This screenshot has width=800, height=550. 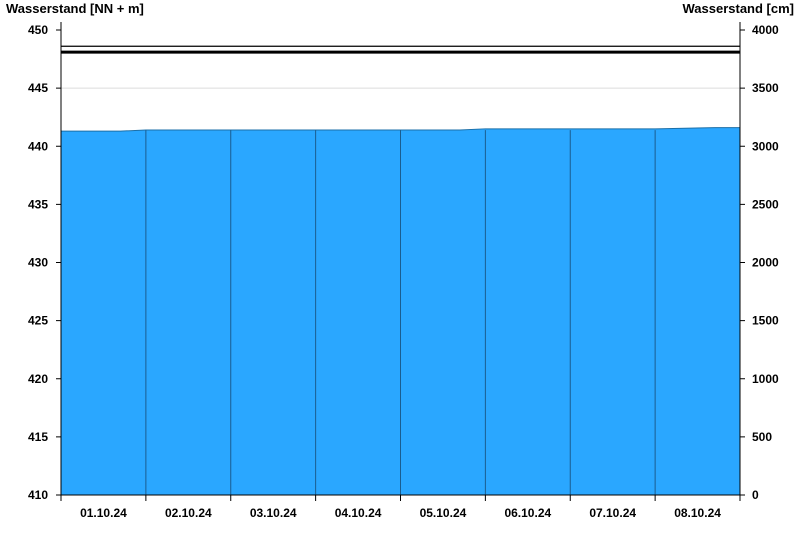 I want to click on left-tick-label: 435, so click(x=38, y=204).